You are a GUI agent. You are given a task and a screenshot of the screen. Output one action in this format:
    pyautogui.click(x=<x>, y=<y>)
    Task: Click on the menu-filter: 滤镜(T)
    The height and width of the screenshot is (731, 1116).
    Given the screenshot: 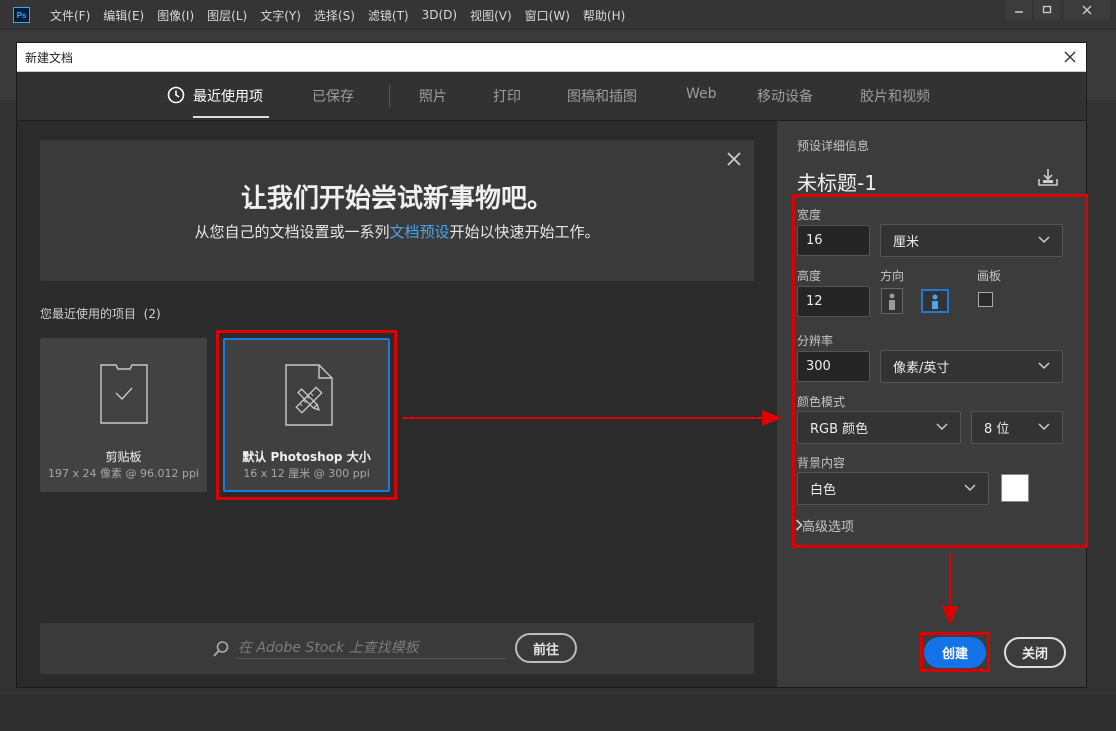 What is the action you would take?
    pyautogui.click(x=388, y=15)
    